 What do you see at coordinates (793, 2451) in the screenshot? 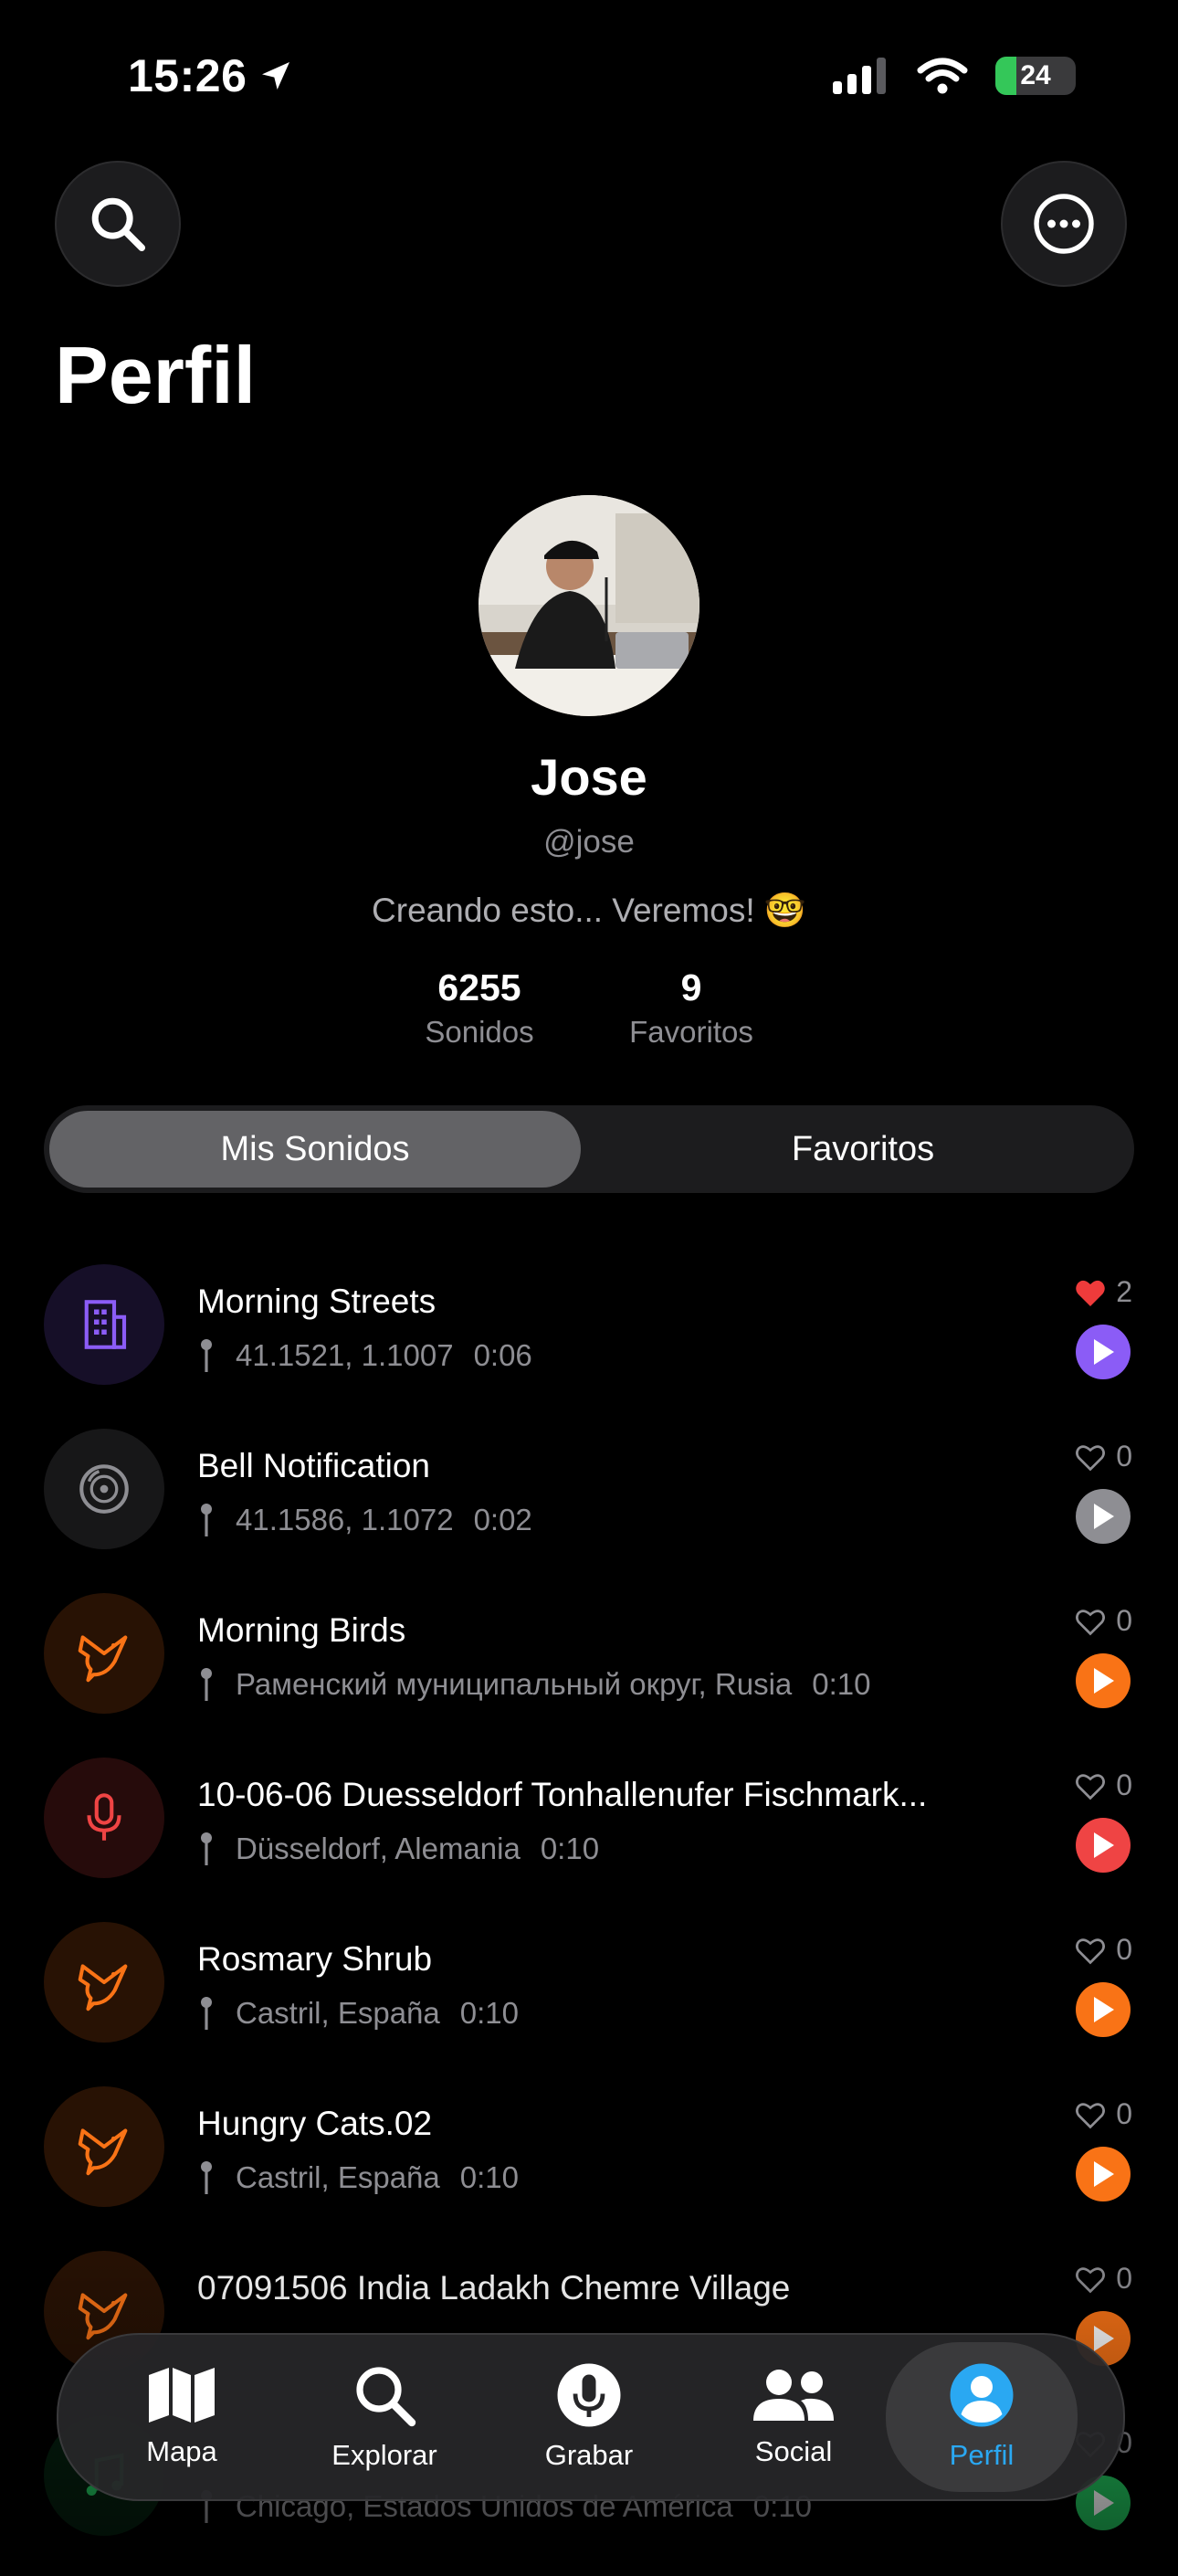
I see `tab-social-label: Social` at bounding box center [793, 2451].